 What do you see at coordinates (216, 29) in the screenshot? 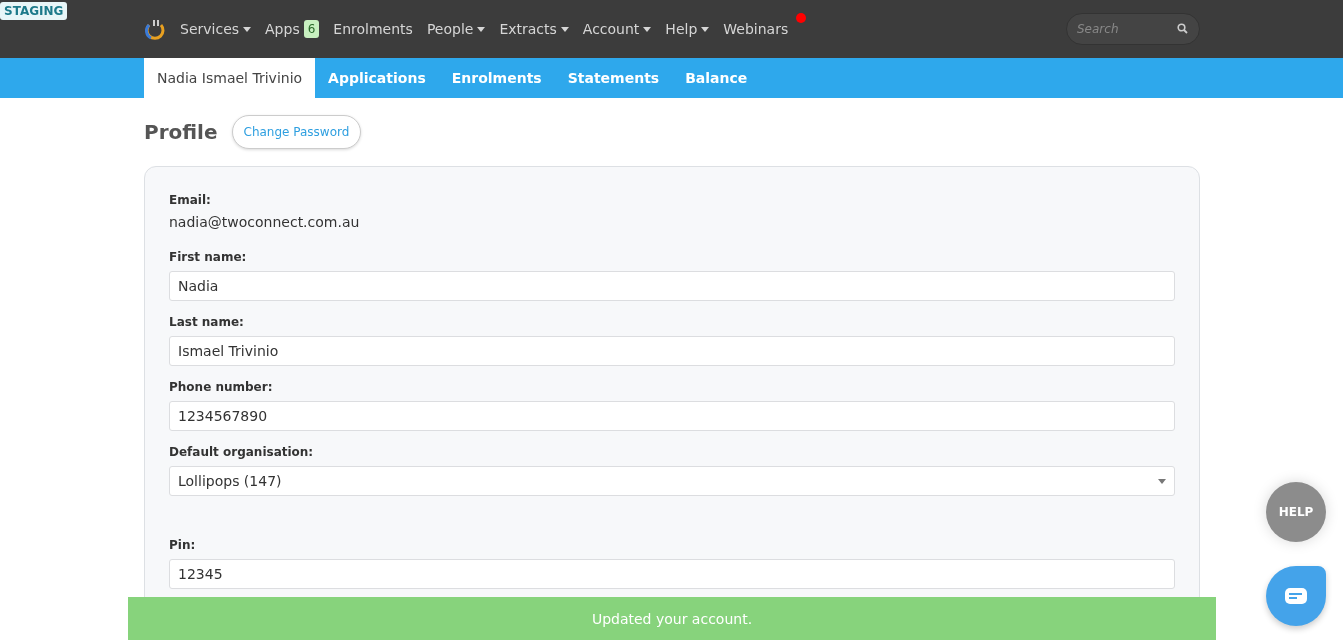
I see `nav-link: Services` at bounding box center [216, 29].